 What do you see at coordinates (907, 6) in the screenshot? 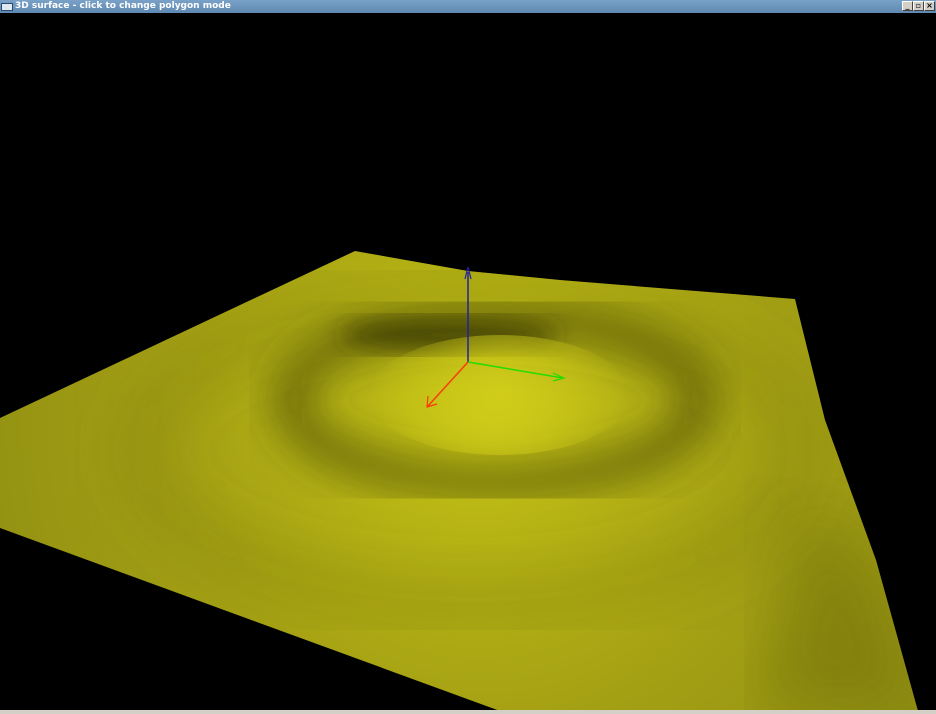
I see `minimize-button: _` at bounding box center [907, 6].